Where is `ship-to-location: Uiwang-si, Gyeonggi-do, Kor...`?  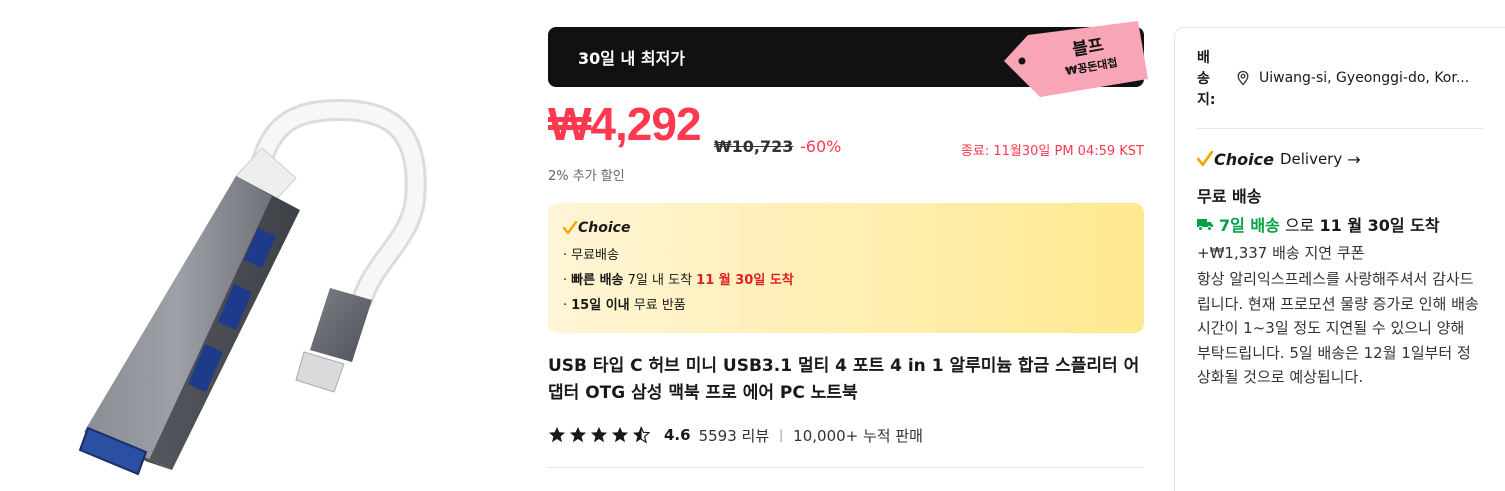
ship-to-location: Uiwang-si, Gyeonggi-do, Kor... is located at coordinates (1364, 78).